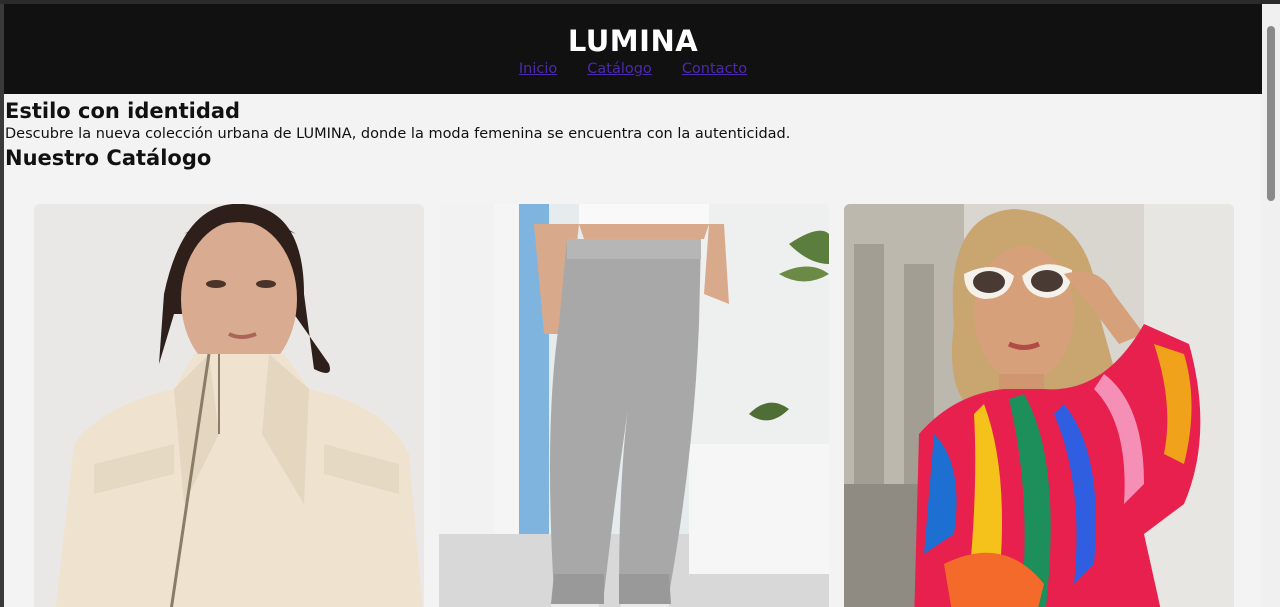 Image resolution: width=1280 pixels, height=607 pixels. Describe the element at coordinates (619, 69) in the screenshot. I see `nav-link-catalogo: Catálogo` at that location.